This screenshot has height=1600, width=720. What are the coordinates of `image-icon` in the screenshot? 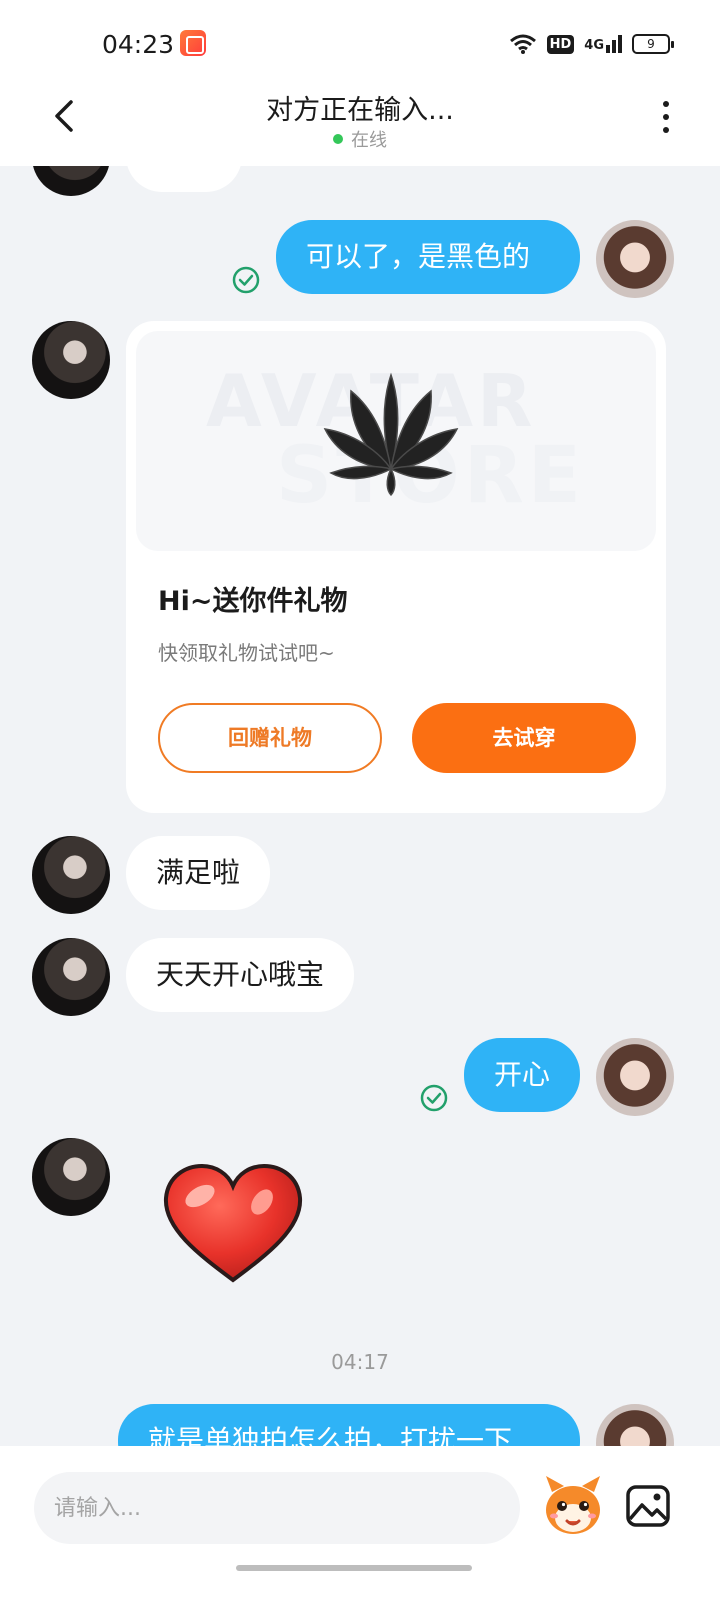 It's located at (648, 1506).